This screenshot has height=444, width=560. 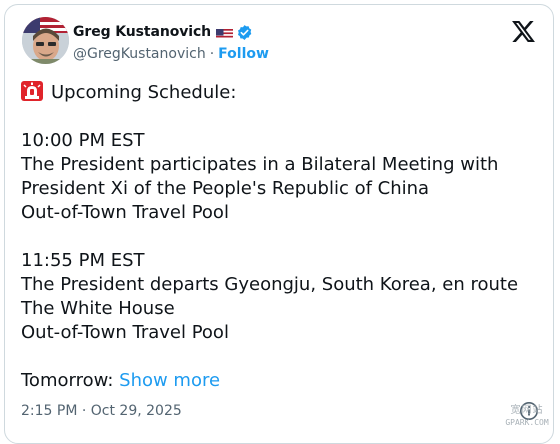 I want to click on schedule-header-line: Upcoming Schedule:, so click(x=281, y=93).